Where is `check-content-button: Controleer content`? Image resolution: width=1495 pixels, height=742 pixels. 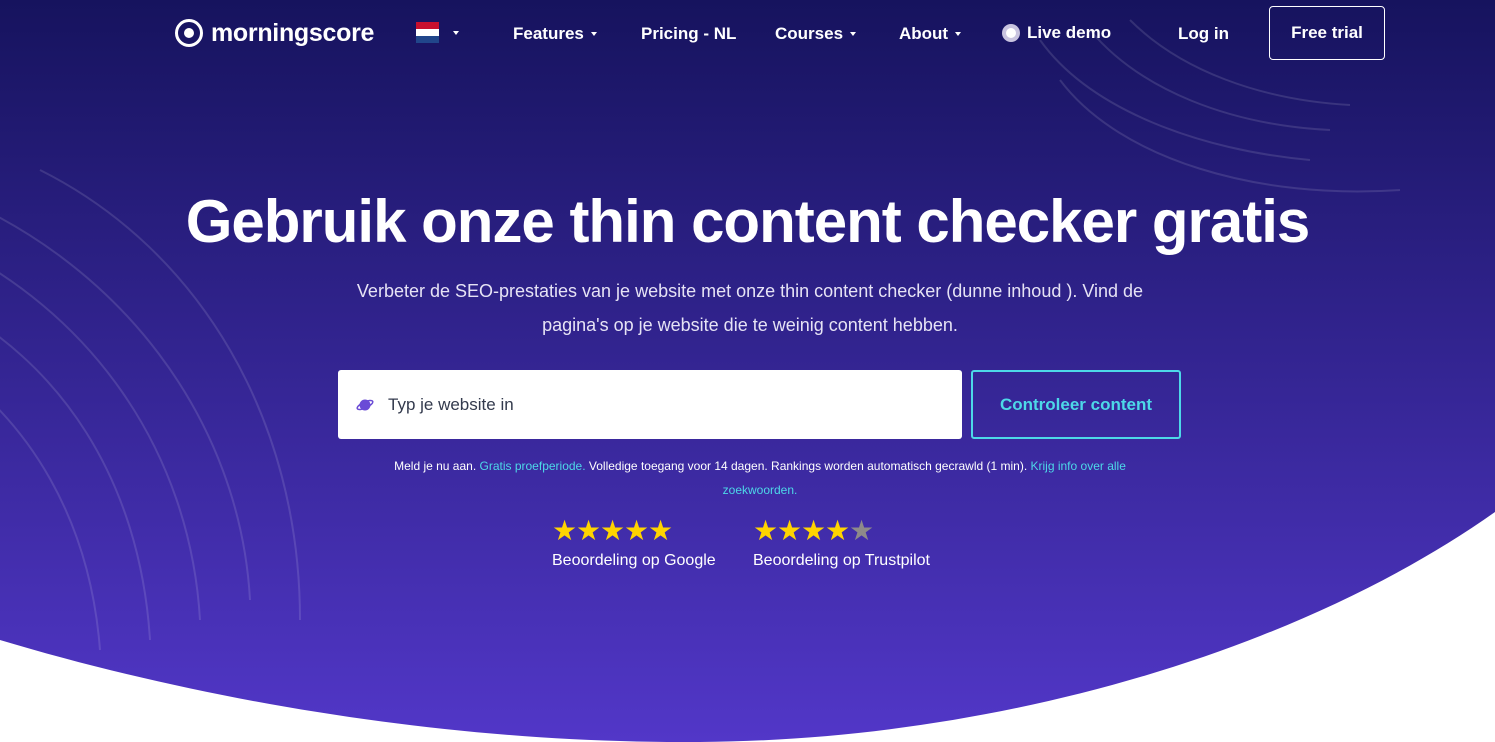 check-content-button: Controleer content is located at coordinates (1076, 404).